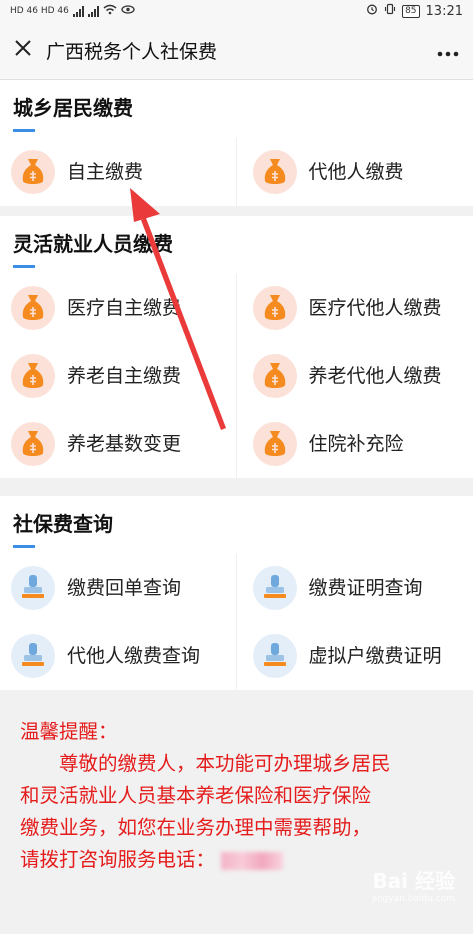 Image resolution: width=473 pixels, height=934 pixels. I want to click on page-title: 广西税务个人社保费, so click(132, 52).